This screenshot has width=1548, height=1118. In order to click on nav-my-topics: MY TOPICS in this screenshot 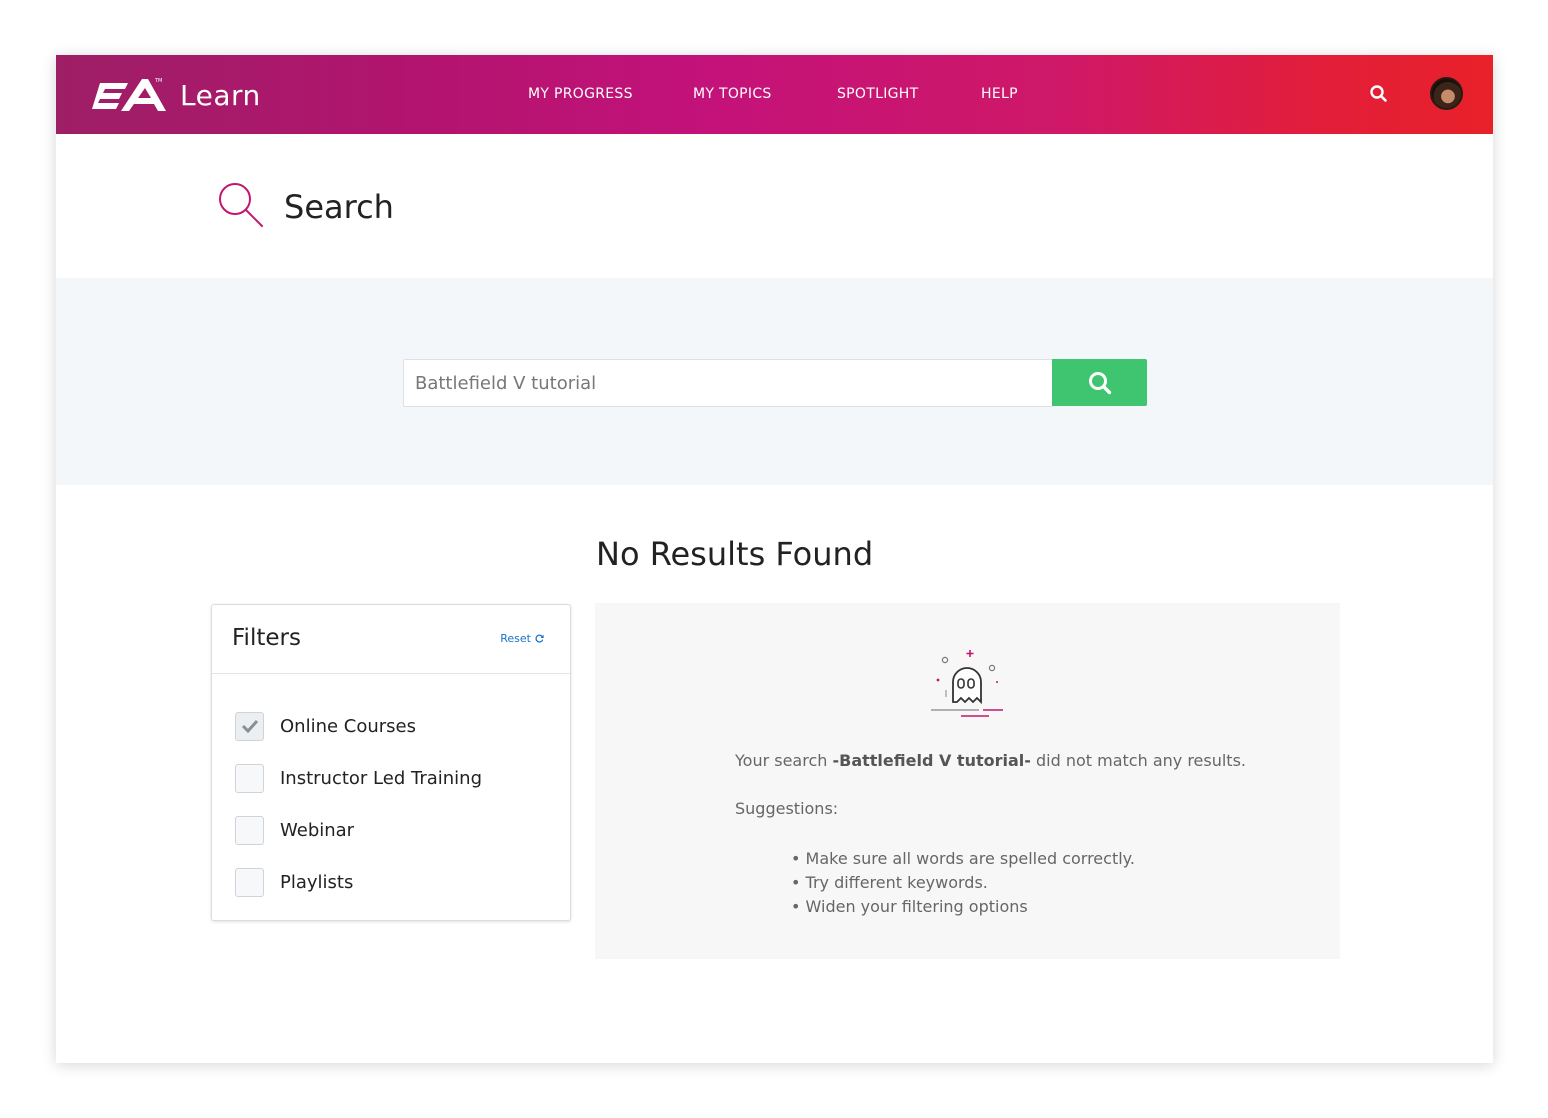, I will do `click(732, 94)`.